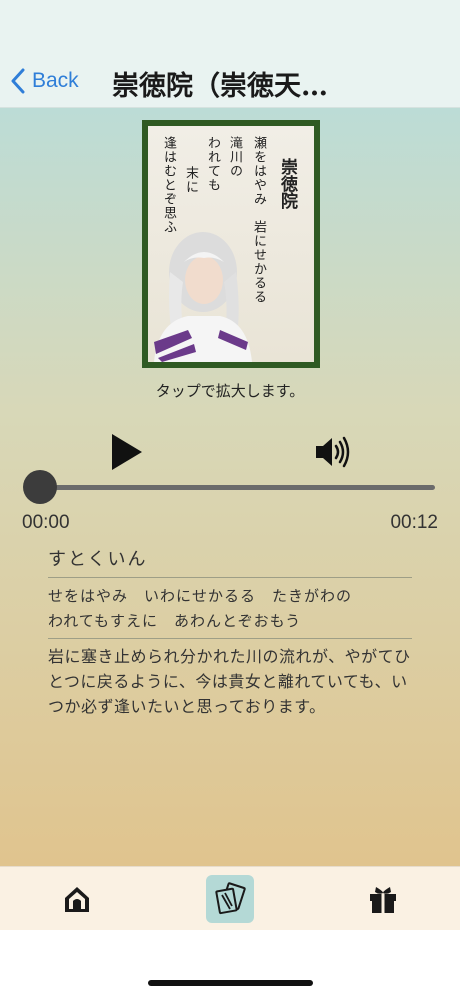  What do you see at coordinates (190, 180) in the screenshot?
I see `card-poem-line: 末に` at bounding box center [190, 180].